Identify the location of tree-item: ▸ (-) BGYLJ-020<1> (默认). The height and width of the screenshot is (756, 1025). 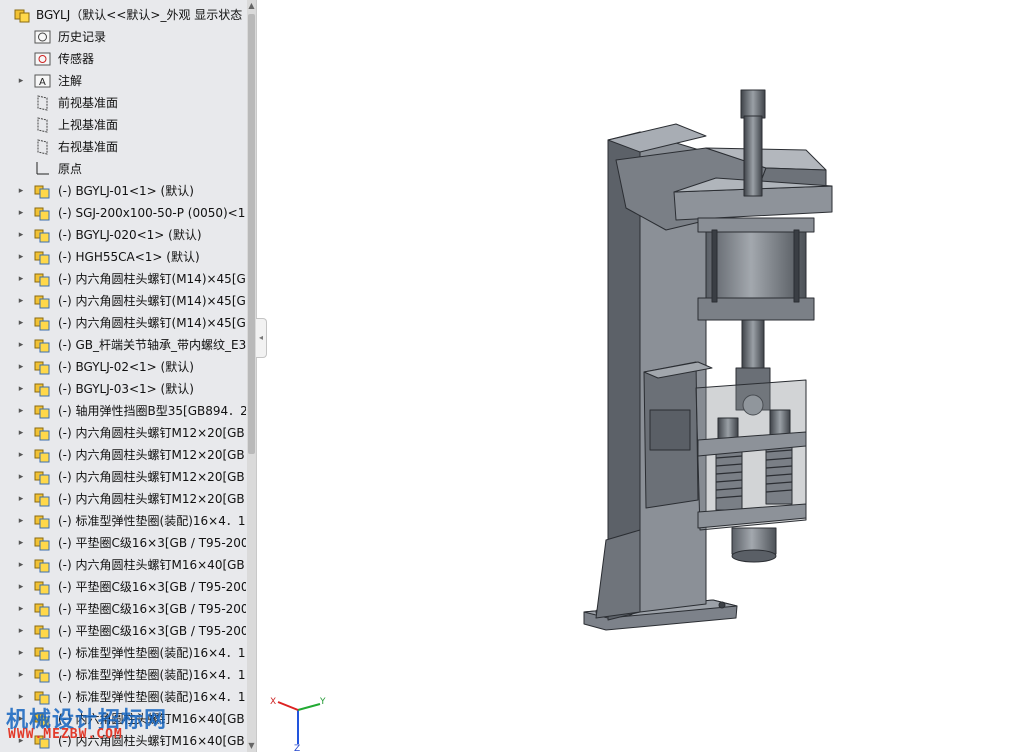
(123, 235).